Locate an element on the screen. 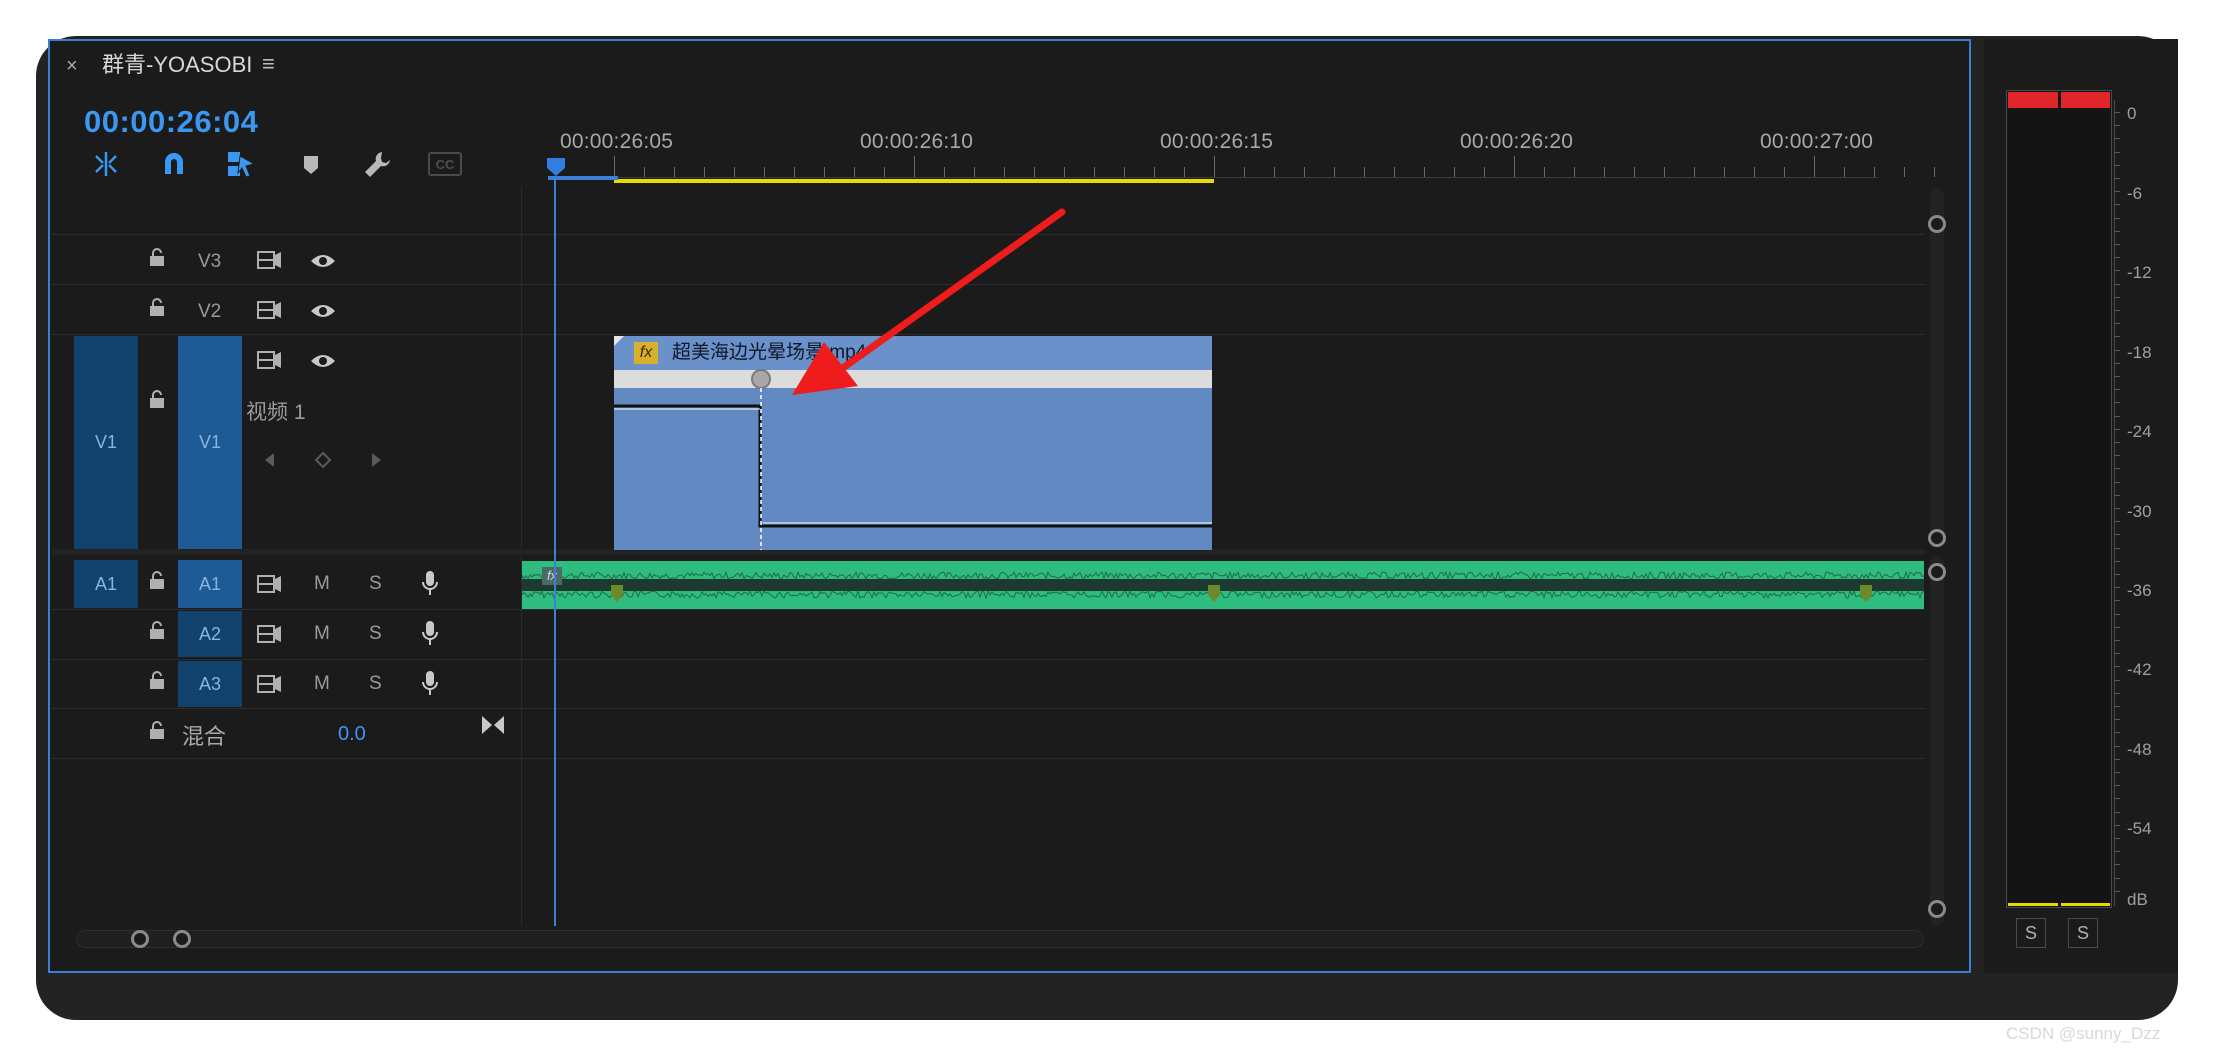 The width and height of the screenshot is (2214, 1056). go-to-bounds-icon is located at coordinates (493, 727).